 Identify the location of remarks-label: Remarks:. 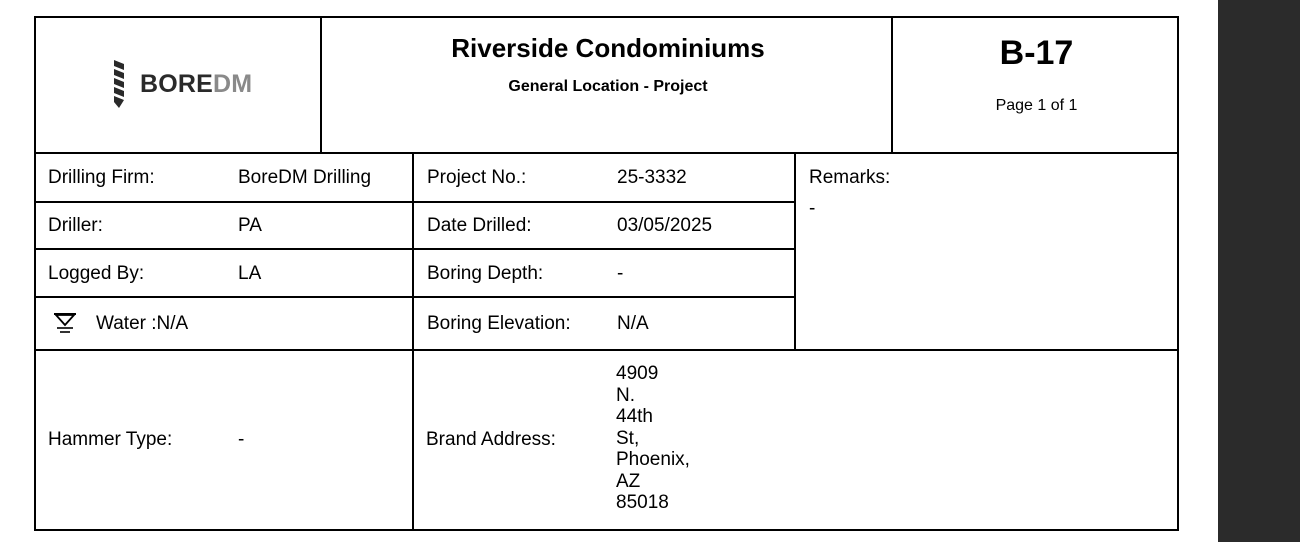
(850, 177).